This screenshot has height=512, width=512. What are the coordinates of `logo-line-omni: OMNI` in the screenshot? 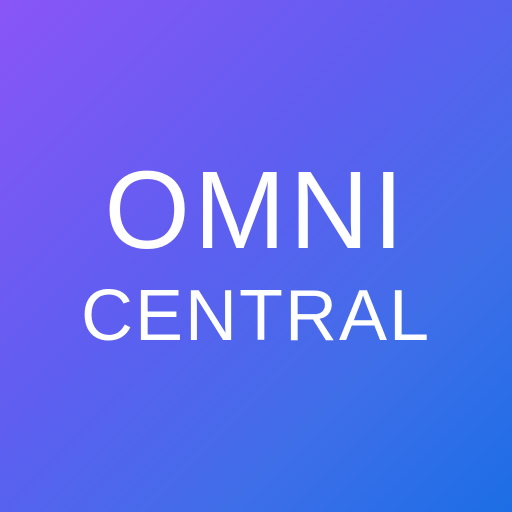 It's located at (256, 210).